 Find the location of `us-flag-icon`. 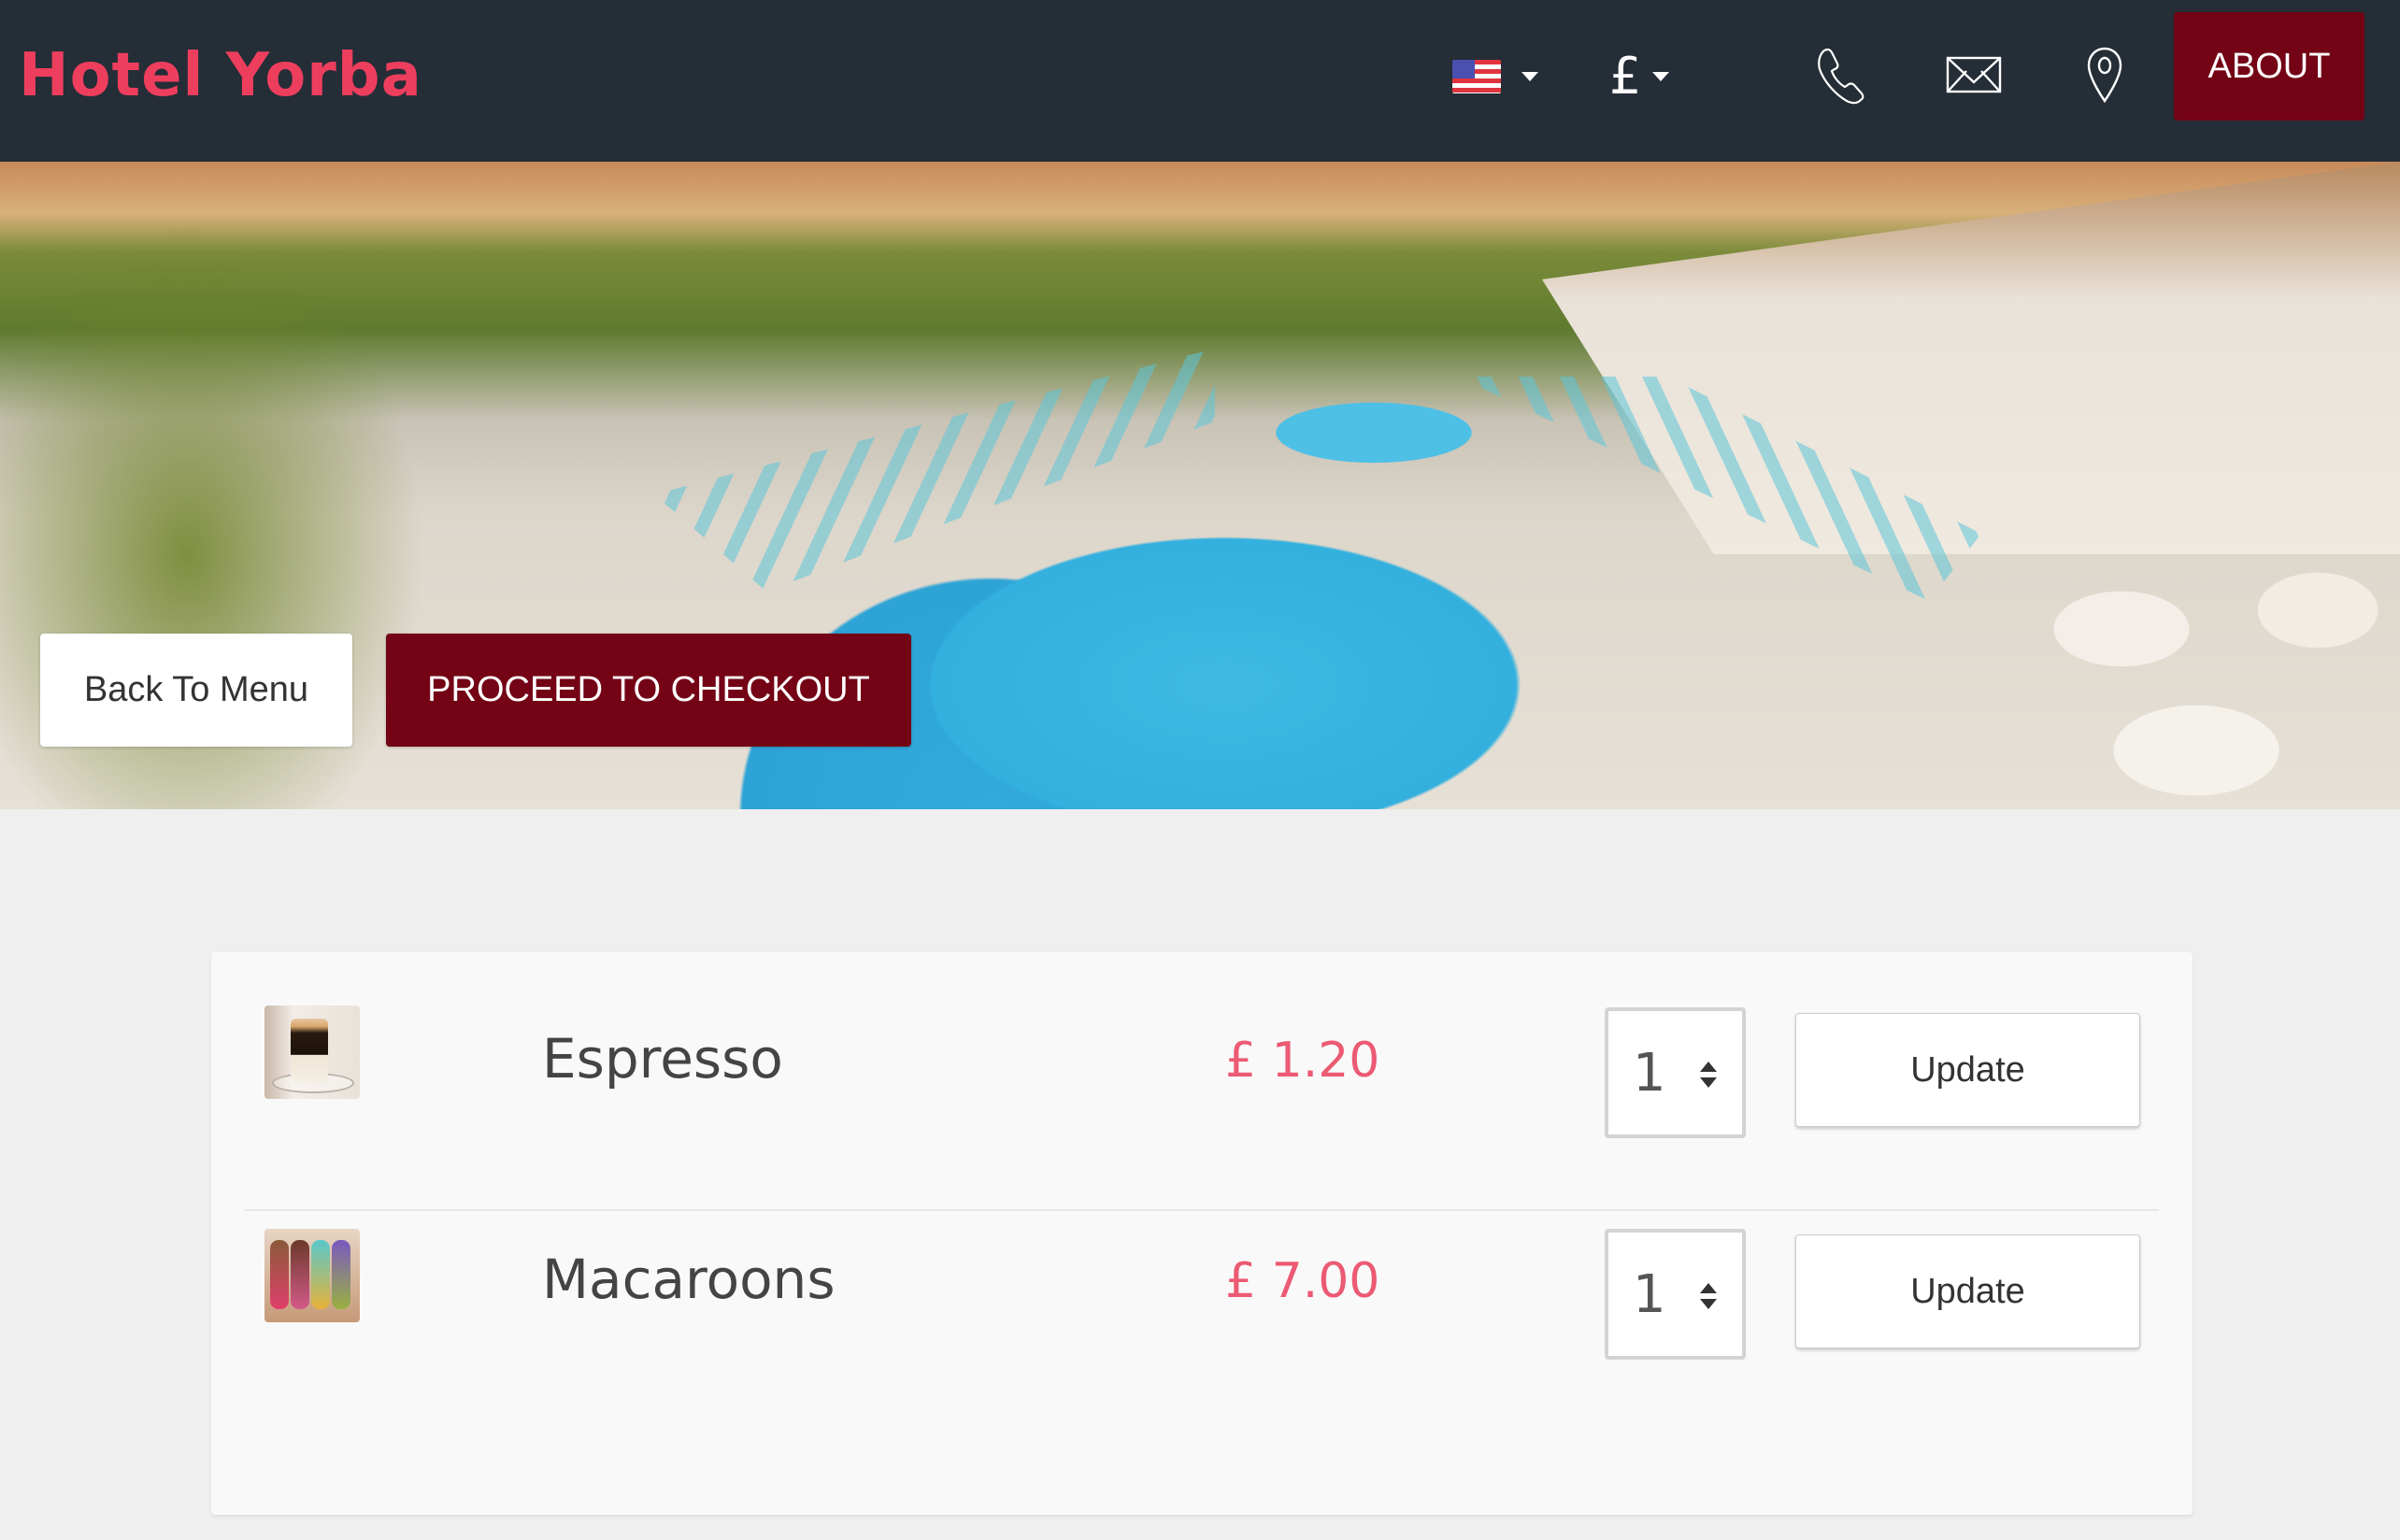

us-flag-icon is located at coordinates (1476, 76).